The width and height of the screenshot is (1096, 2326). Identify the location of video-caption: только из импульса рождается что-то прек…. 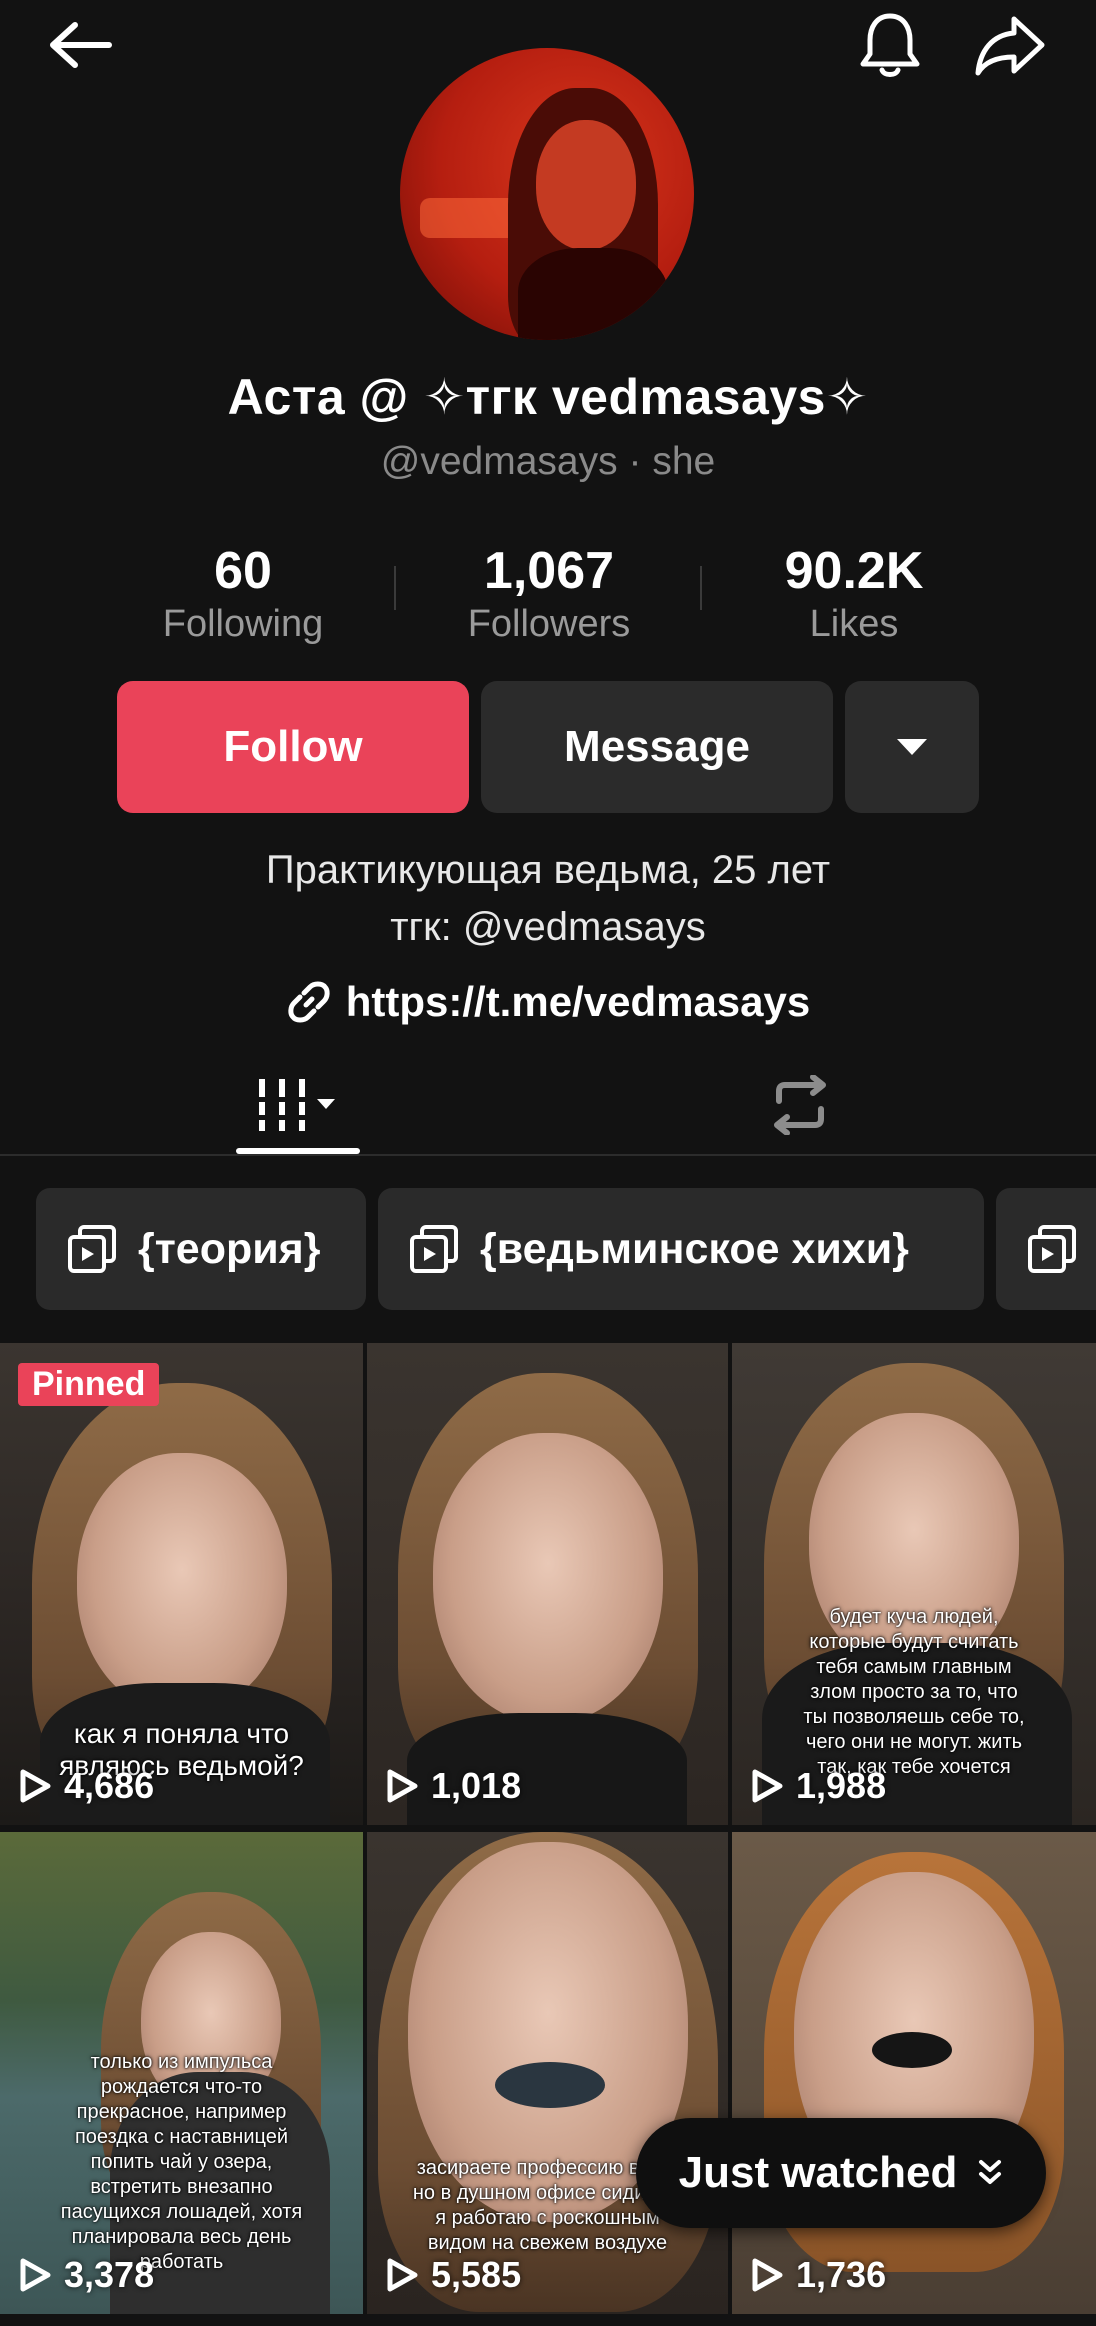
(181, 2162).